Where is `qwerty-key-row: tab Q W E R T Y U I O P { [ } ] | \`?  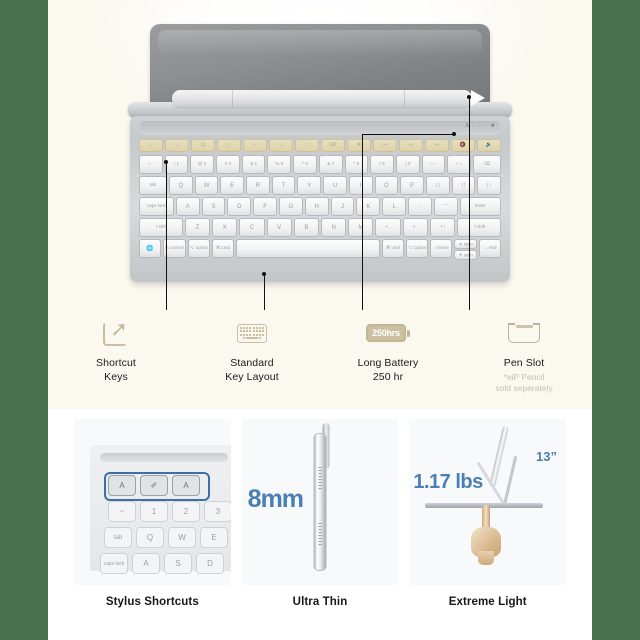 qwerty-key-row: tab Q W E R T Y U I O P { [ } ] | \ is located at coordinates (320, 185).